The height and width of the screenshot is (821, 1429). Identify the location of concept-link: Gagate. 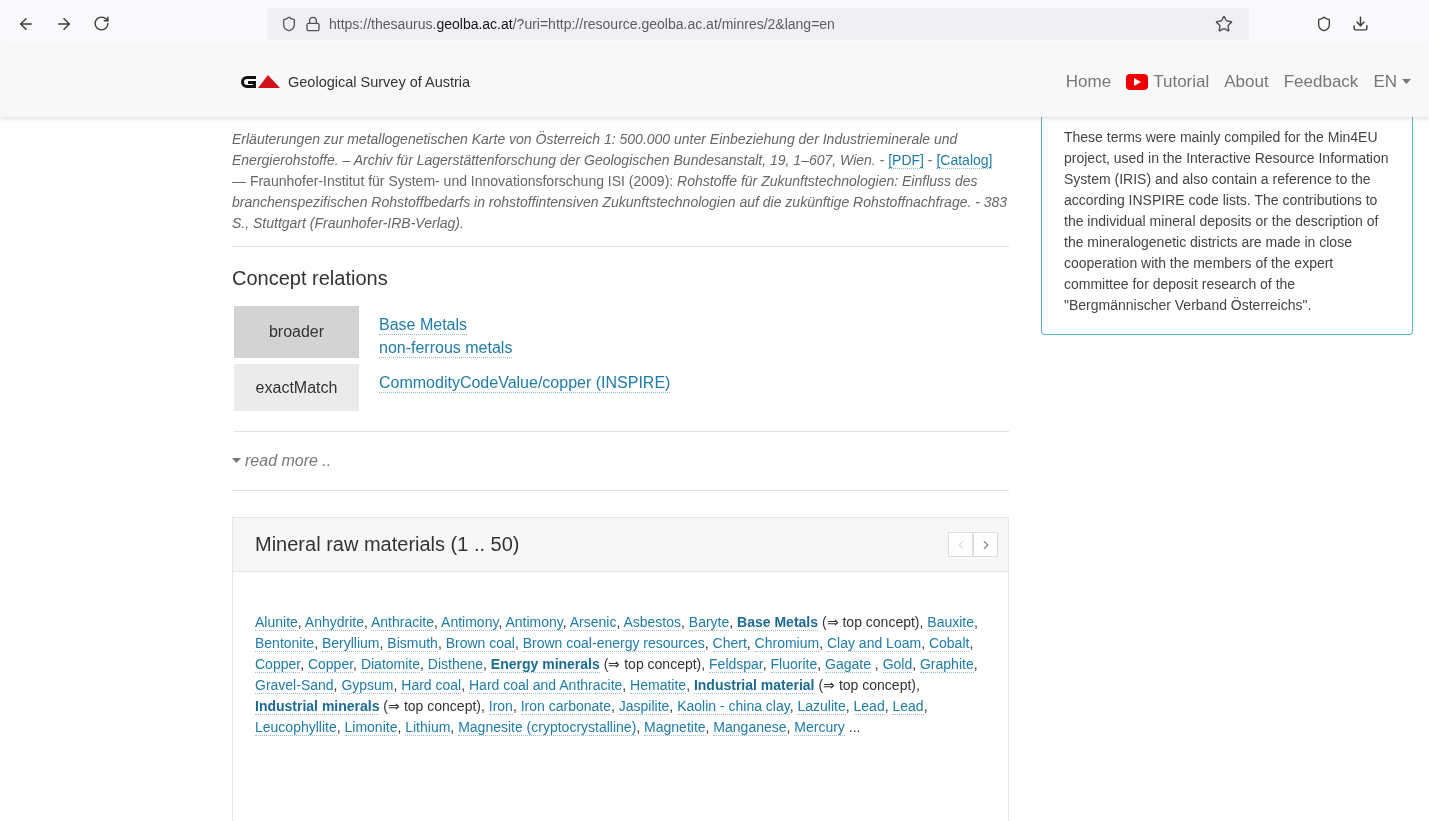
(848, 664).